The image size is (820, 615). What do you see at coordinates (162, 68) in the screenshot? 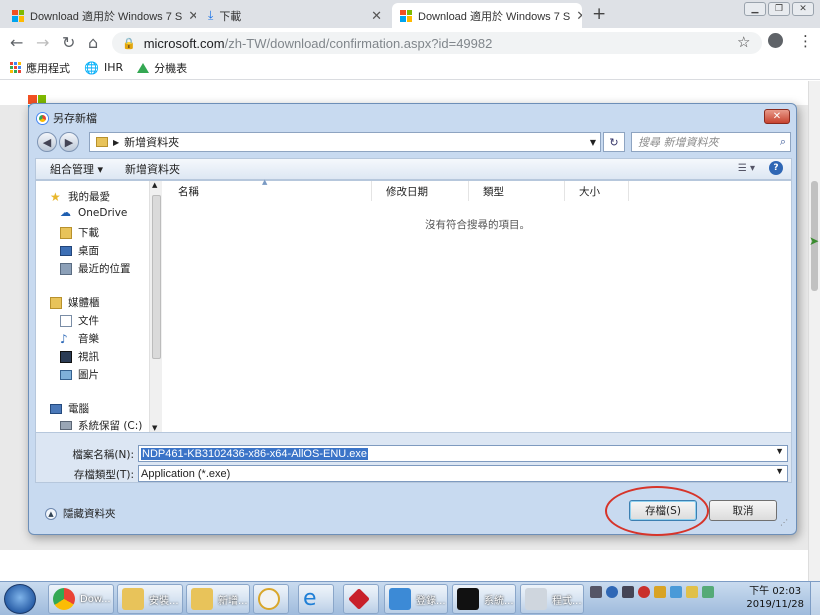
I see `bookmark-extension-table: 分機表` at bounding box center [162, 68].